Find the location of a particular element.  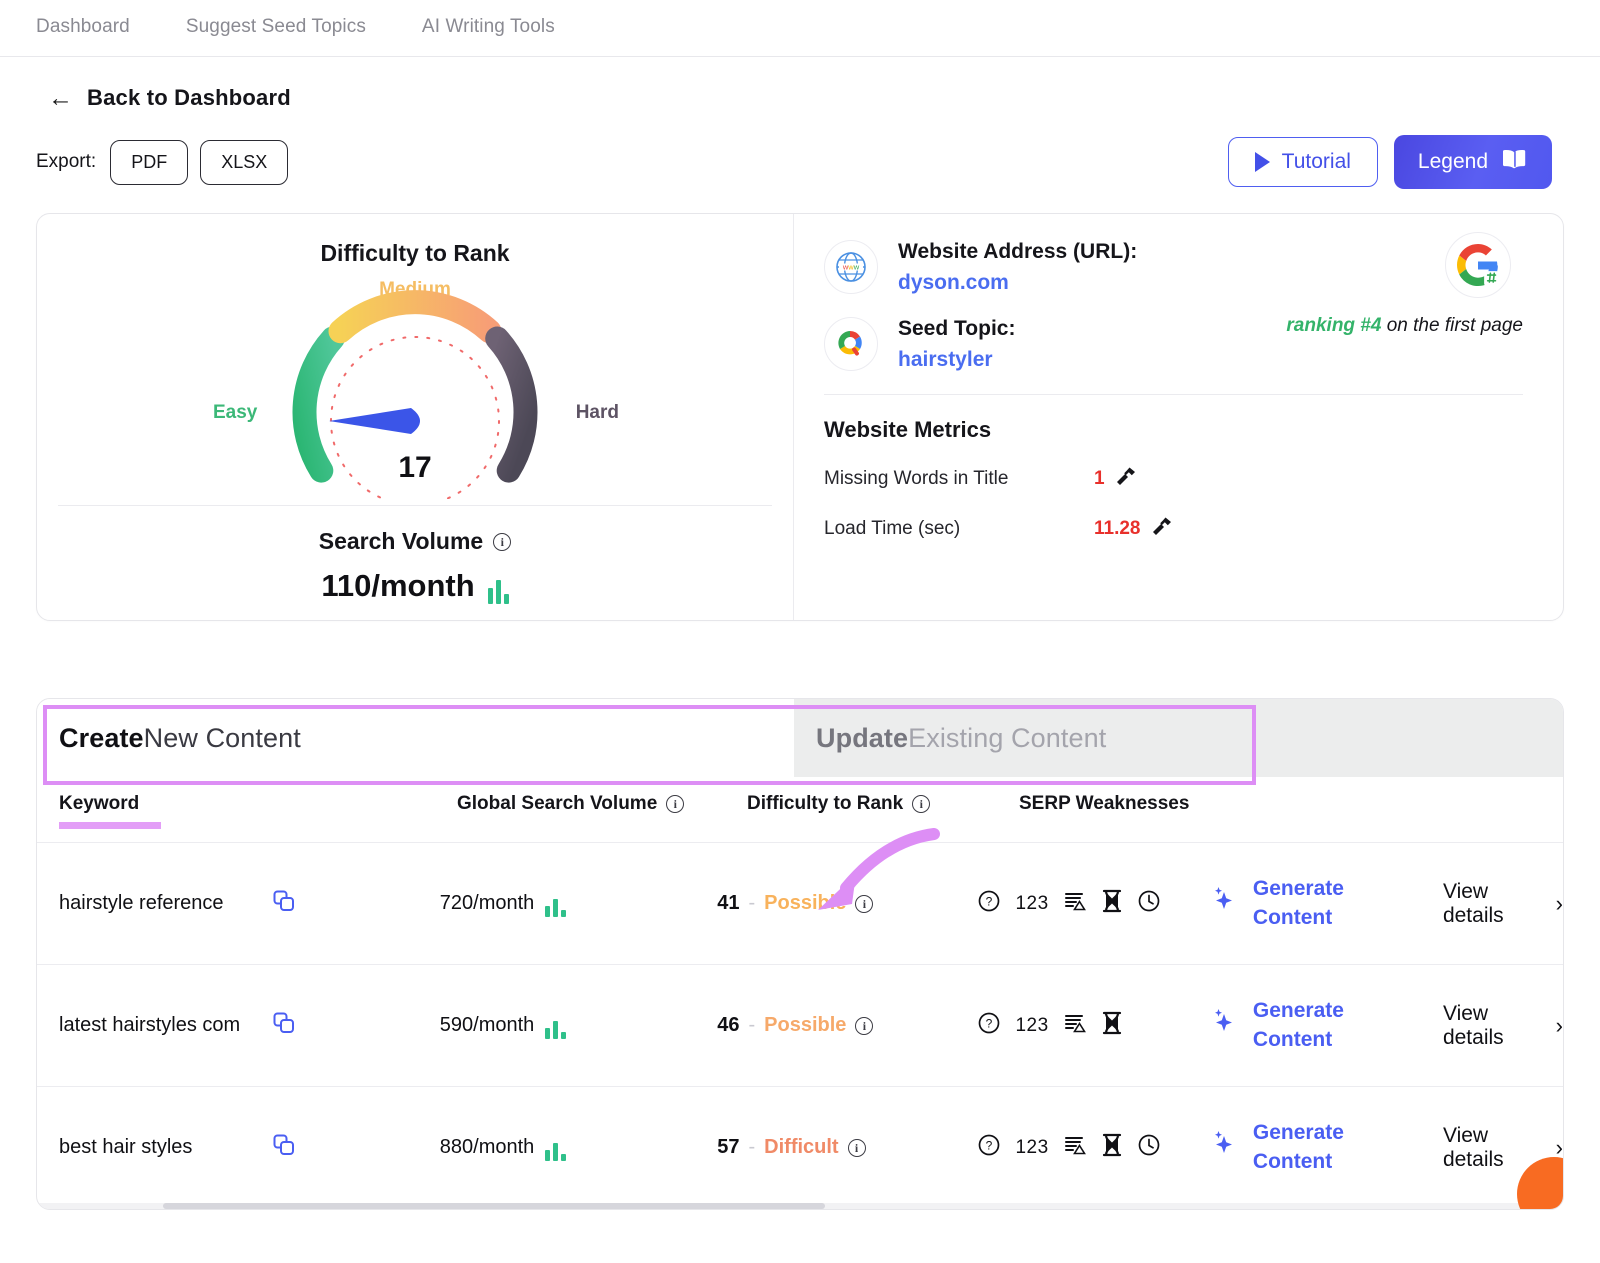

website-address-value: dyson.com is located at coordinates (1017, 283).